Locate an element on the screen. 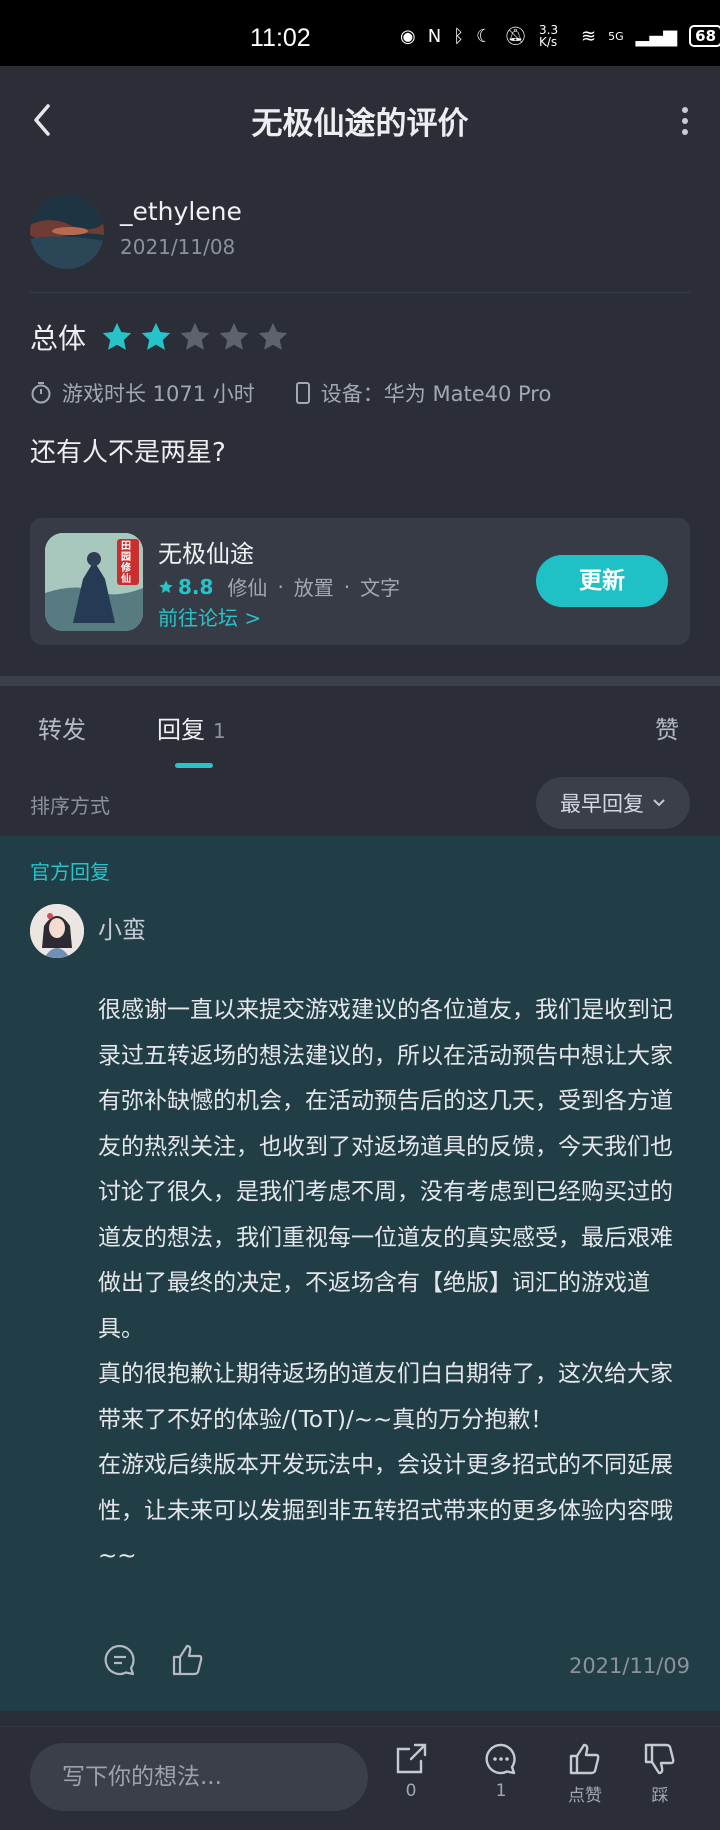  tab-likes: 赞 is located at coordinates (667, 727).